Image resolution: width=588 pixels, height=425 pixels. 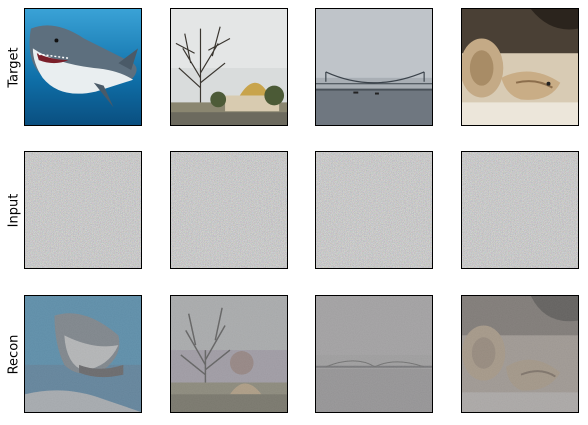 I want to click on row-label-target: Target, so click(x=14, y=67).